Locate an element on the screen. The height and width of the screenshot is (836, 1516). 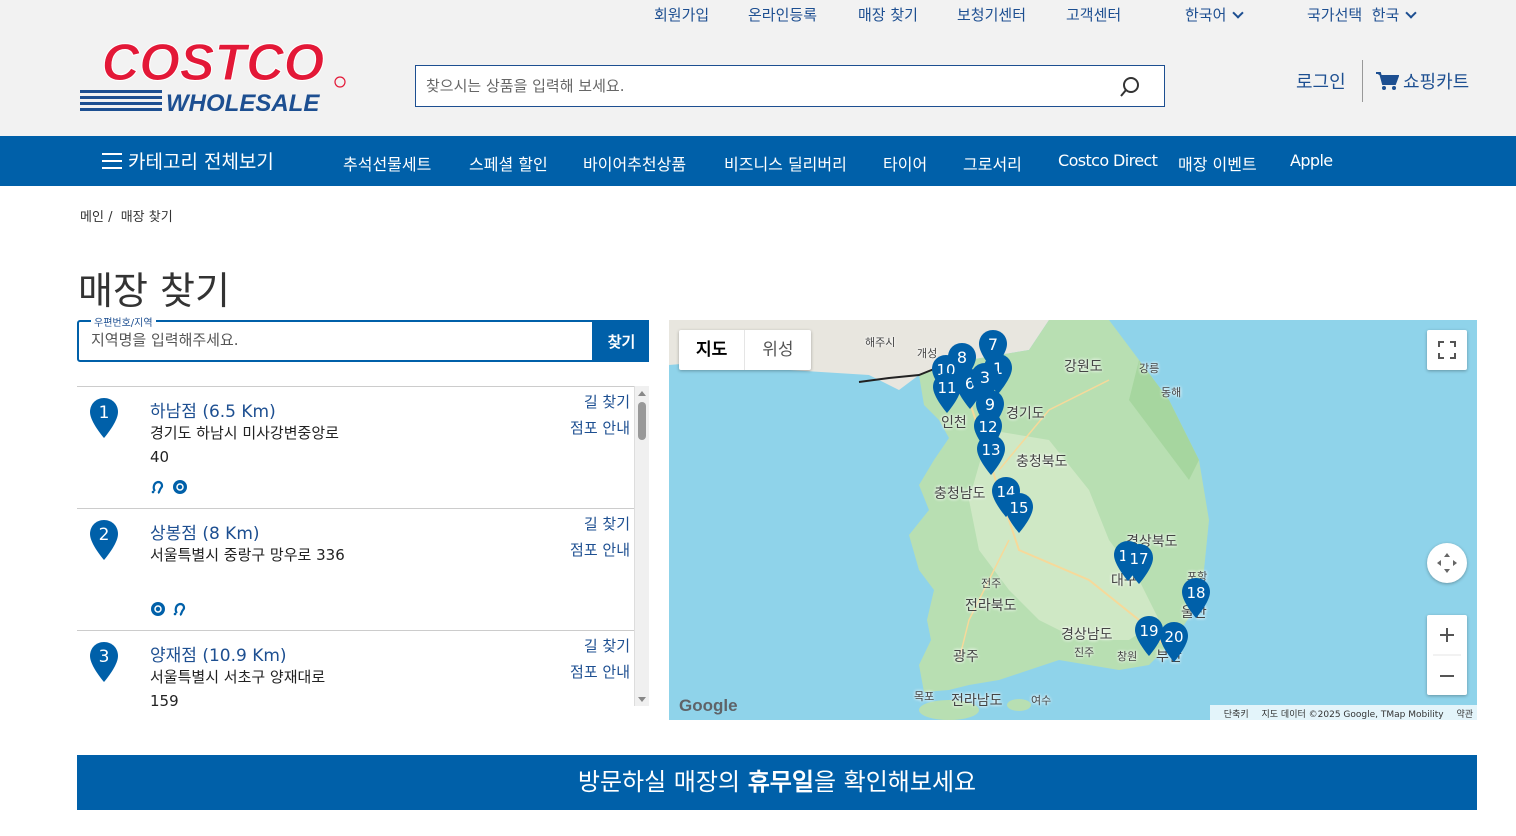
search-icon is located at coordinates (1130, 87).